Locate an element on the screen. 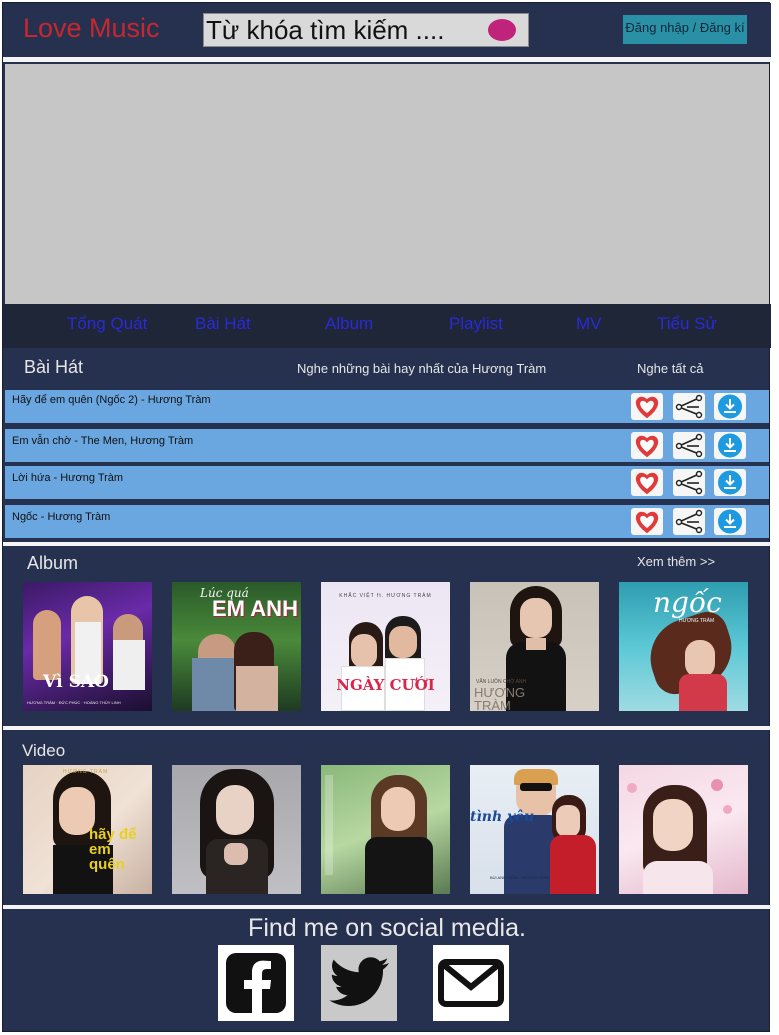  nav-item-album: Album is located at coordinates (349, 324).